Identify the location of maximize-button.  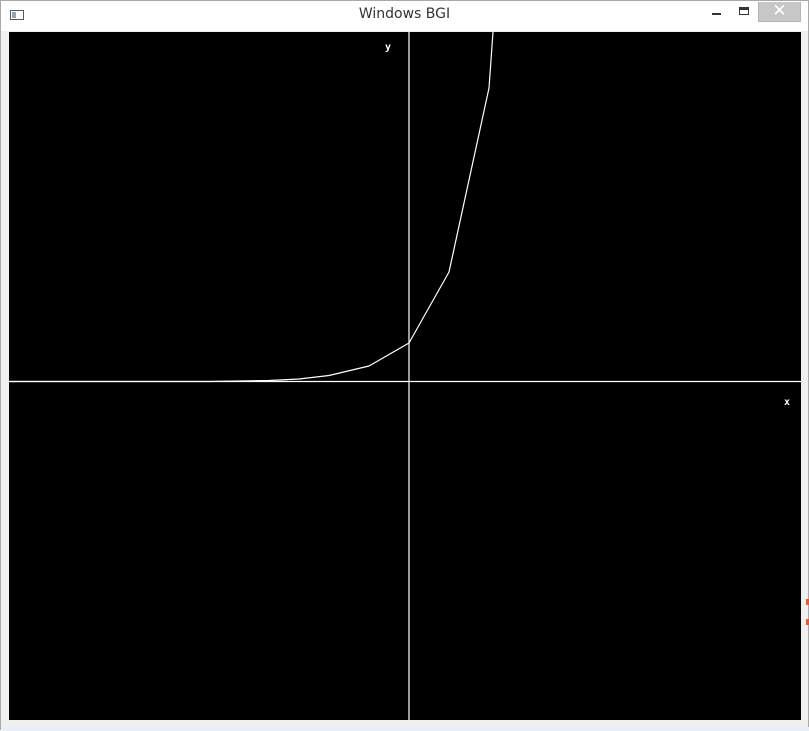
(744, 12).